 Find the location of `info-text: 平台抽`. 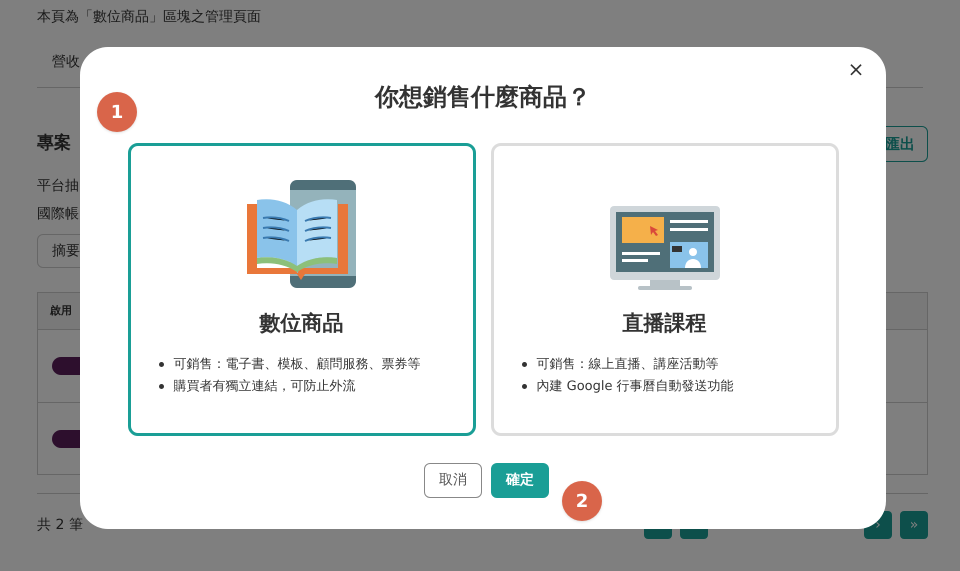

info-text: 平台抽 is located at coordinates (58, 186).